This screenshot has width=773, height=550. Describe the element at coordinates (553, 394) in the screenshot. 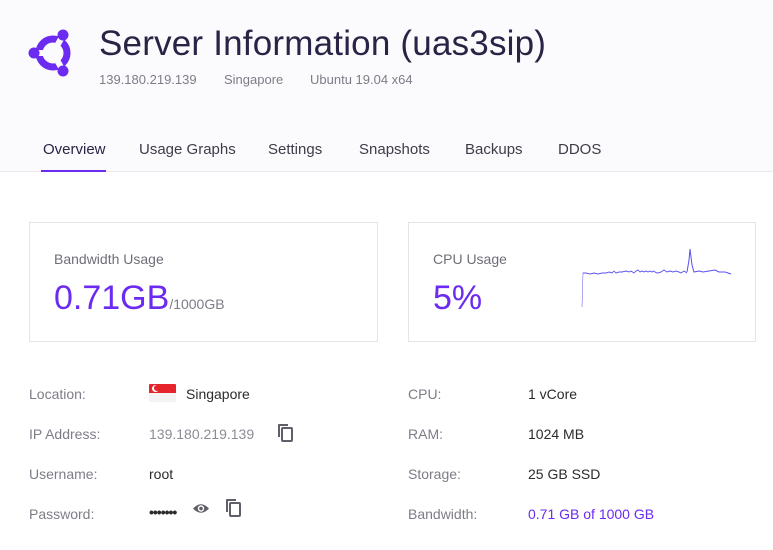

I see `cpu-value: 1 vCore` at that location.